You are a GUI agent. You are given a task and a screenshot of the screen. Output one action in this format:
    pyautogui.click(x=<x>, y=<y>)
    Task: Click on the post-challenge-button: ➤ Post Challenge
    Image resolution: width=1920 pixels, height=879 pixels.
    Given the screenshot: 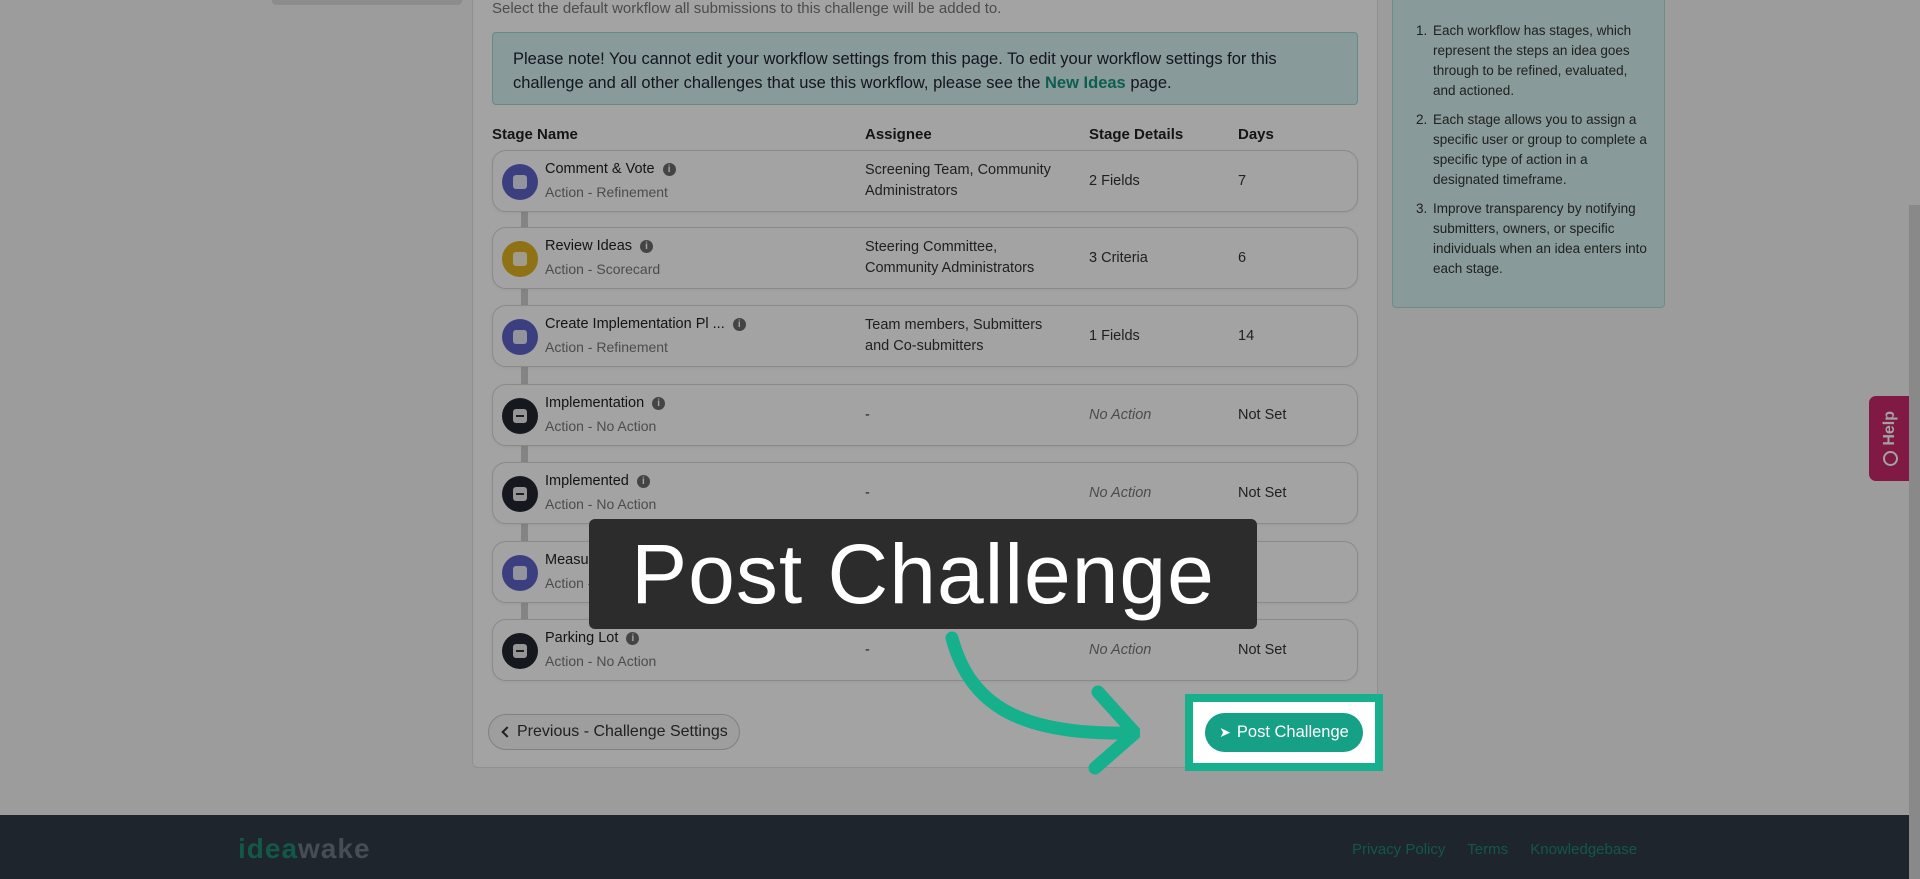 What is the action you would take?
    pyautogui.click(x=1284, y=732)
    